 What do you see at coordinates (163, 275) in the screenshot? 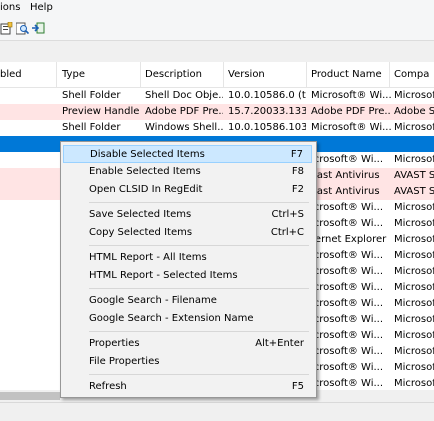
I see `menu-item-label: HTML Report - Selected Items` at bounding box center [163, 275].